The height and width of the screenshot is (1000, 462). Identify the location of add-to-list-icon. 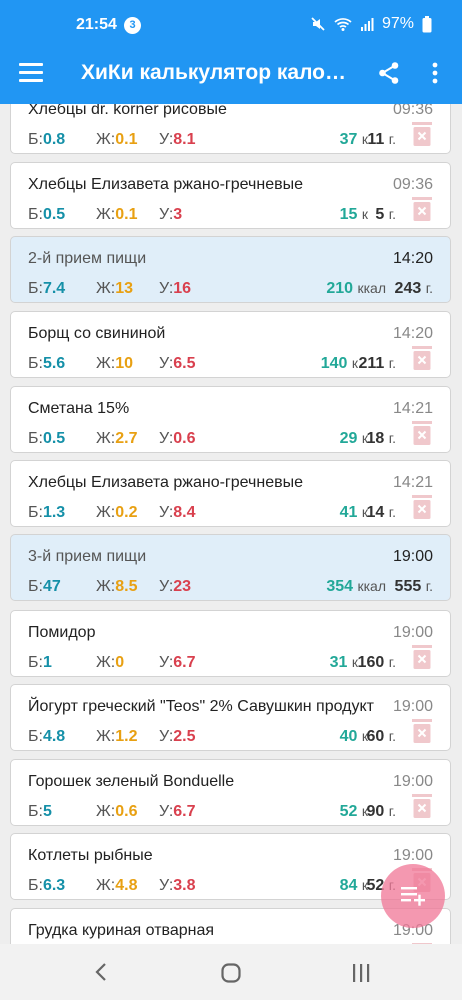
(413, 896).